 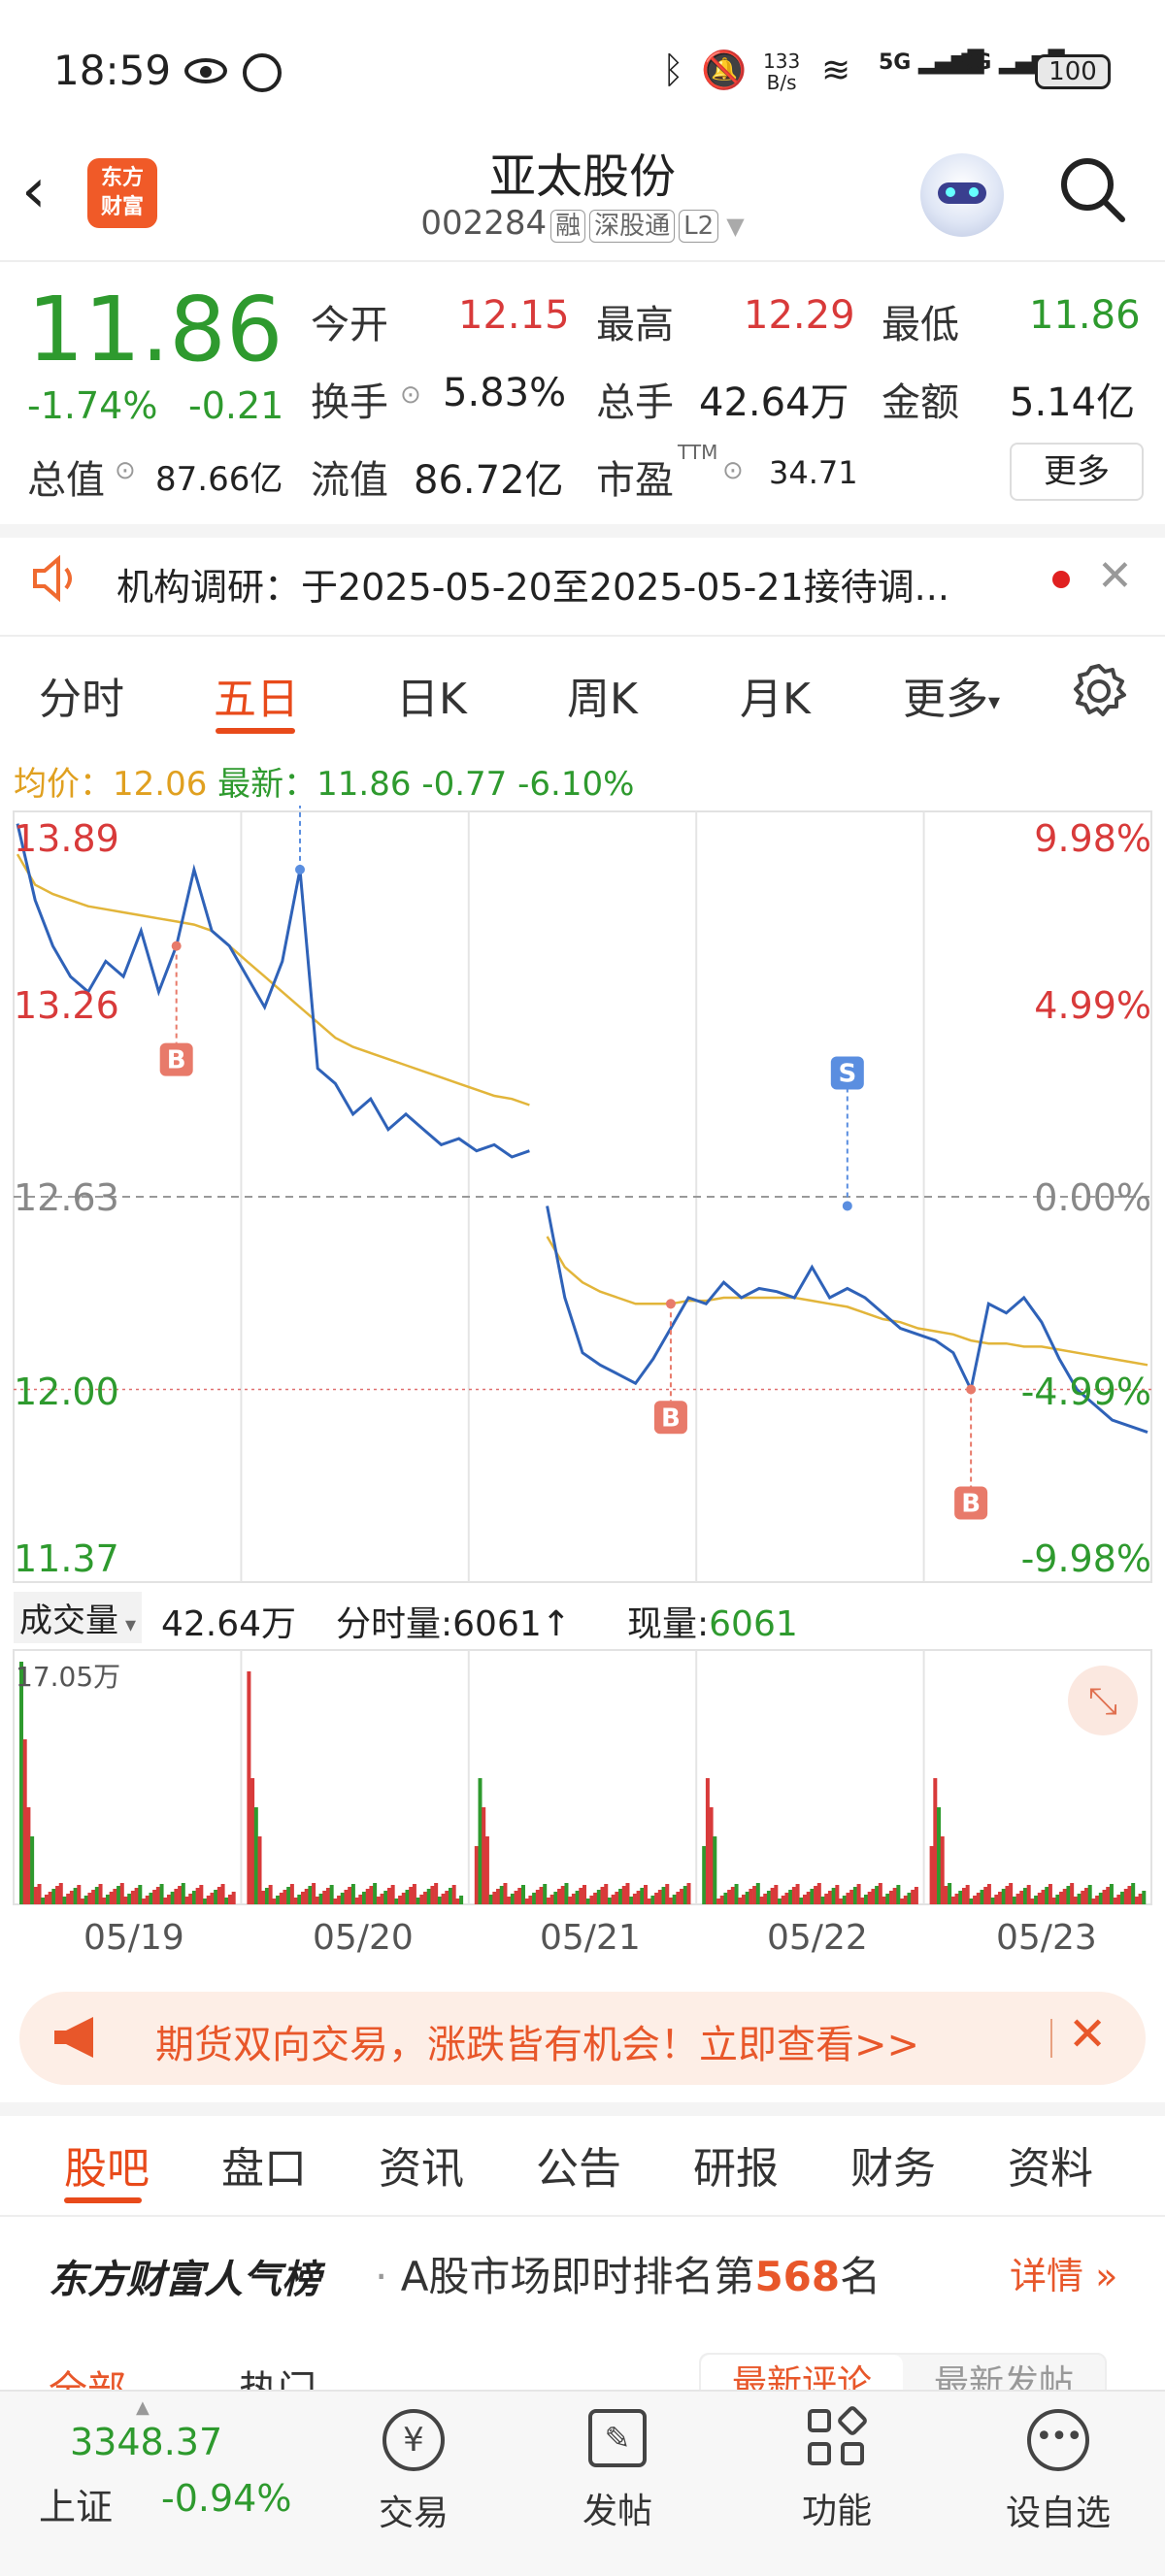 I want to click on current-volume: 现量:6061, so click(x=712, y=1621).